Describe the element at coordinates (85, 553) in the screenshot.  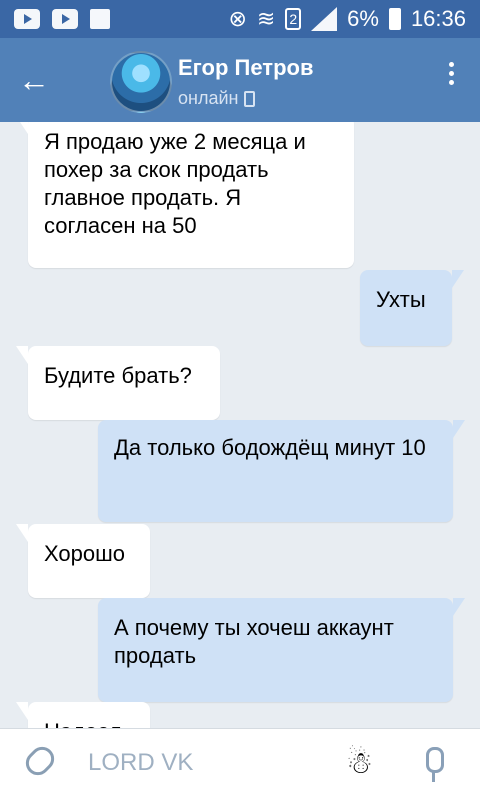
I see `message-text: Хорошо` at that location.